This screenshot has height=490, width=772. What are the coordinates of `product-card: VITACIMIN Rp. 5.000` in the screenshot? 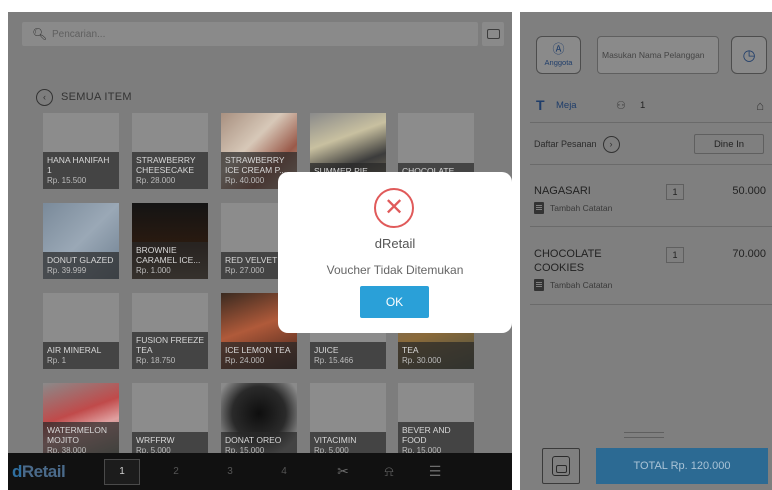 It's located at (348, 421).